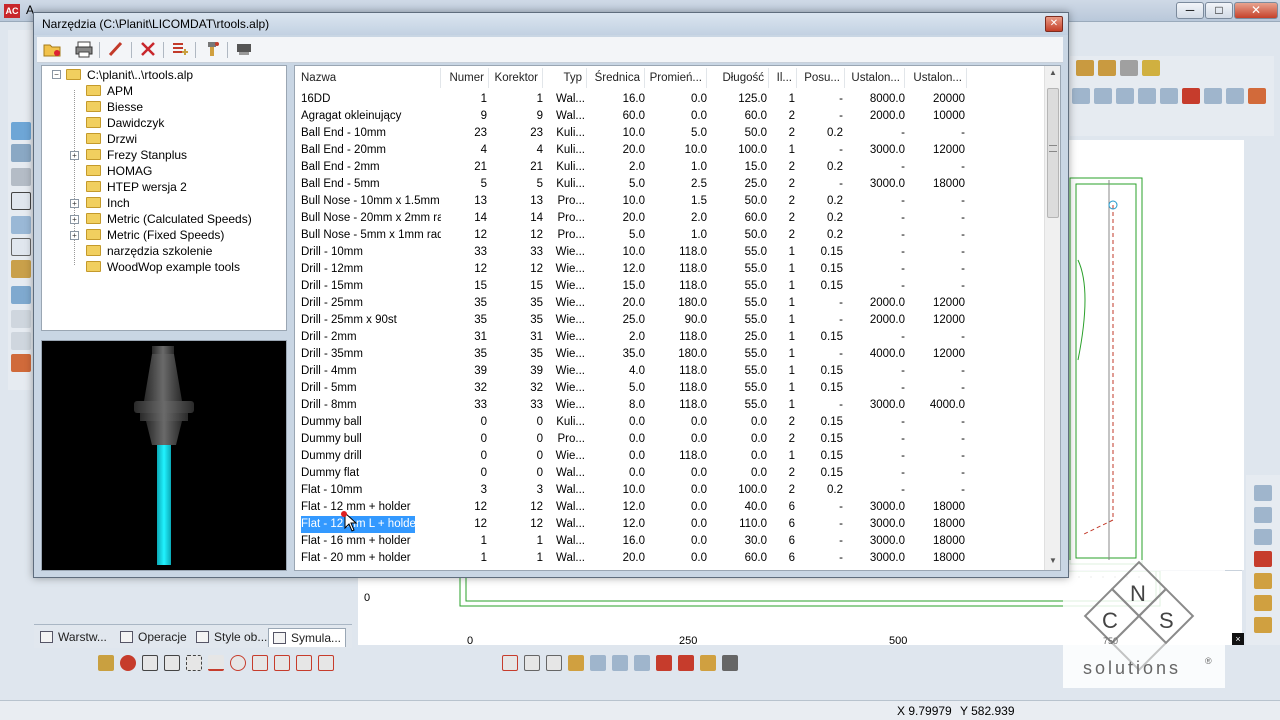  Describe the element at coordinates (532, 663) in the screenshot. I see `solid-icon` at that location.